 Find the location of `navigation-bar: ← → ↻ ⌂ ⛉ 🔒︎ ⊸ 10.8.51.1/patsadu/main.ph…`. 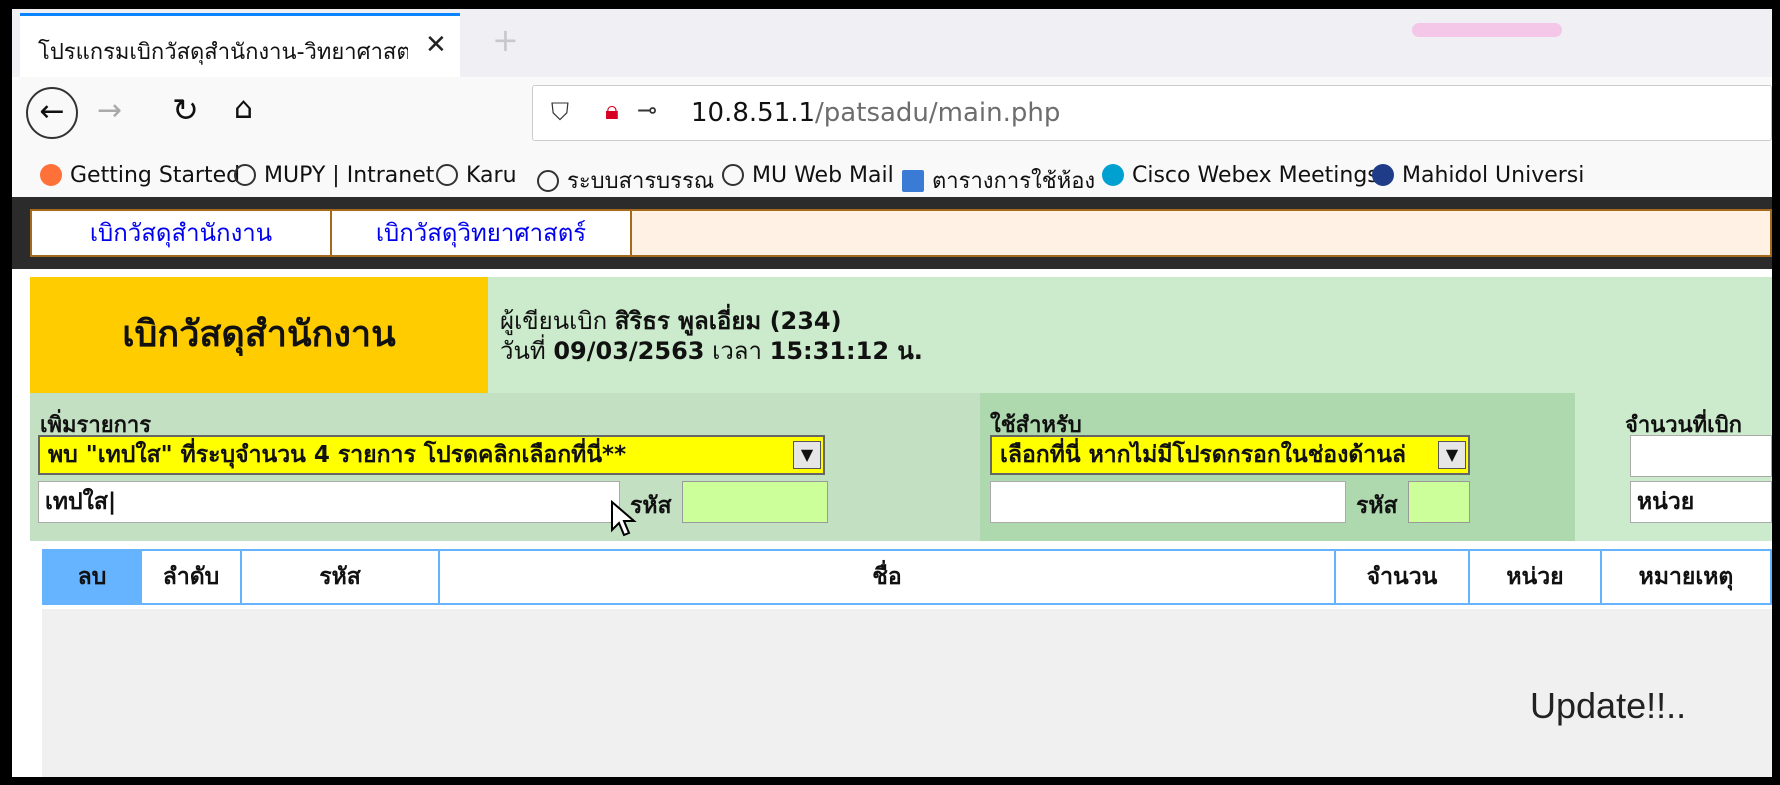

navigation-bar: ← → ↻ ⌂ ⛉ 🔒︎ ⊸ 10.8.51.1/patsadu/main.ph… is located at coordinates (892, 117).